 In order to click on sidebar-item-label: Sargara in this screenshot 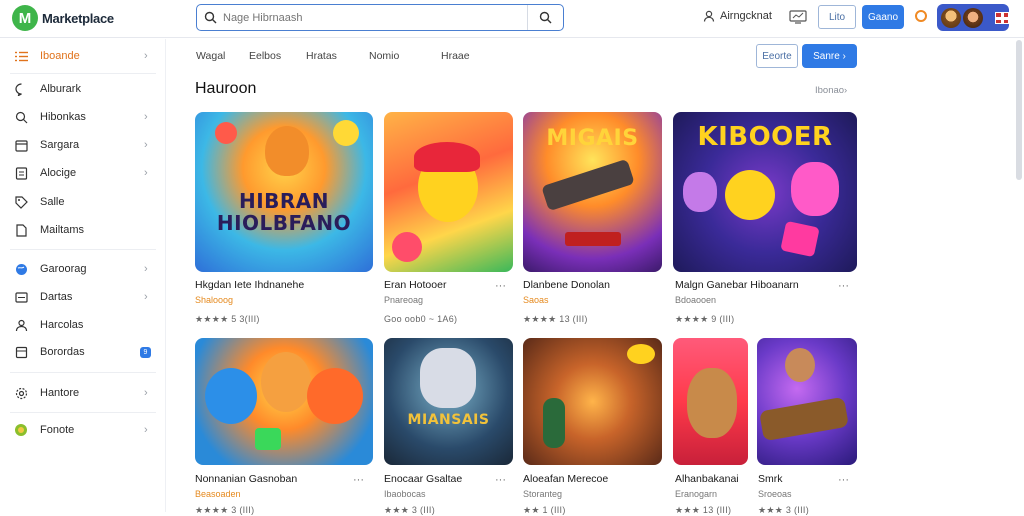, I will do `click(60, 145)`.